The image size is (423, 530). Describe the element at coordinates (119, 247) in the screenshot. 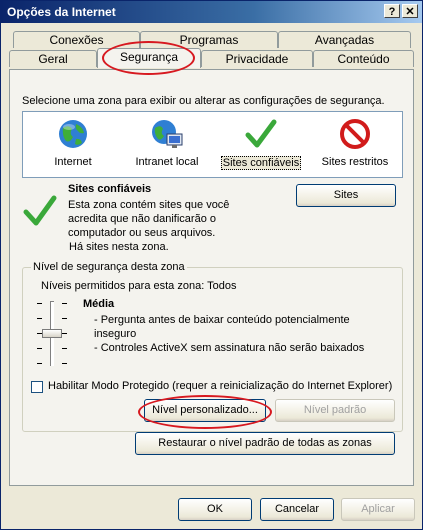

I see `zone-sites-status: Há sites nesta zona.` at that location.